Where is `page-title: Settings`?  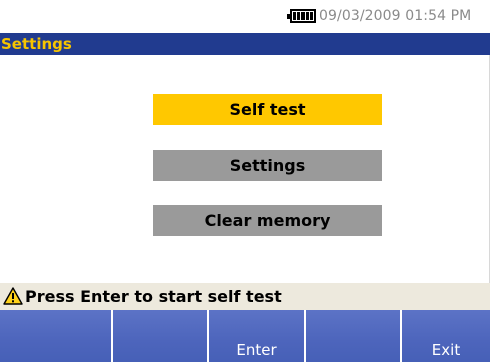
page-title: Settings is located at coordinates (36, 44).